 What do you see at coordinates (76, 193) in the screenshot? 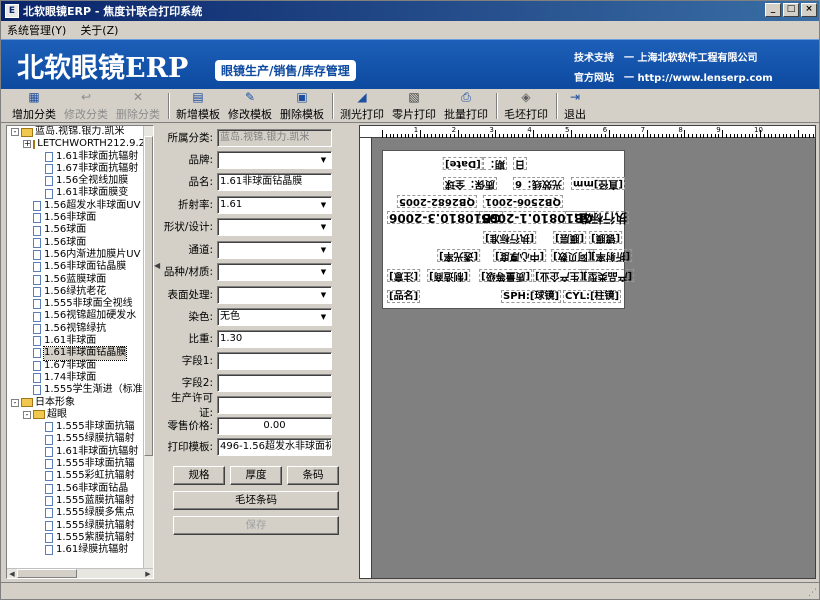
I see `tree-item: 1.61非球面膜变` at bounding box center [76, 193].